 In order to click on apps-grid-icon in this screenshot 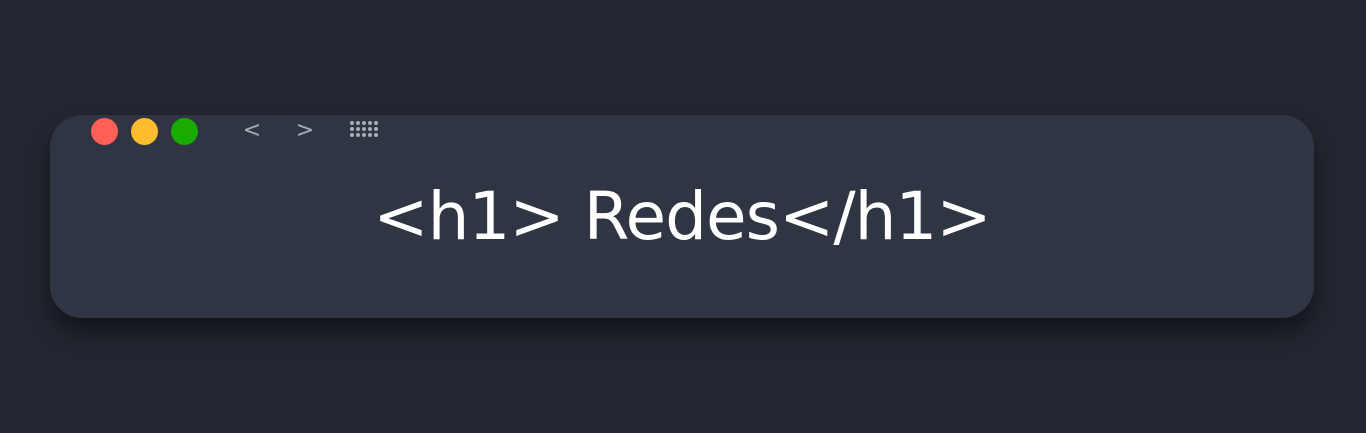, I will do `click(364, 131)`.